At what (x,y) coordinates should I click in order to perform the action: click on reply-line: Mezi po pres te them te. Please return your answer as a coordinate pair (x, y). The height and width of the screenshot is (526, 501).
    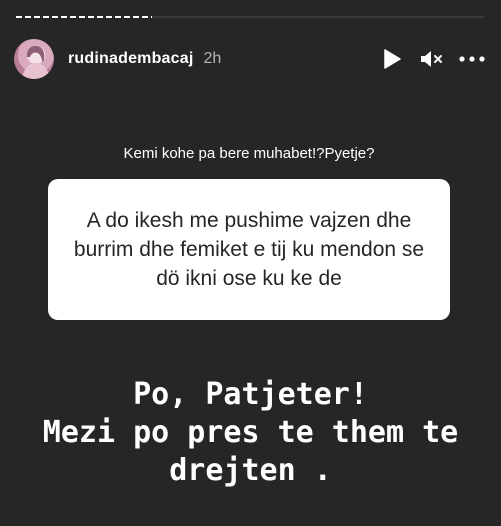
    Looking at the image, I should click on (250, 432).